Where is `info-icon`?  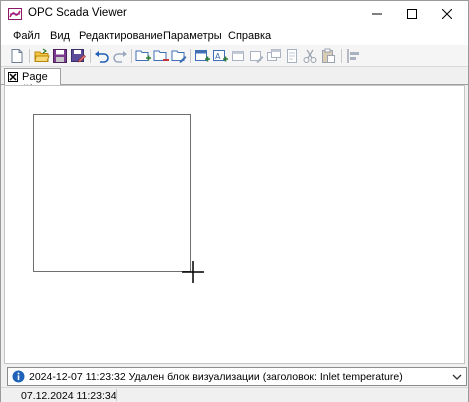 info-icon is located at coordinates (18, 376).